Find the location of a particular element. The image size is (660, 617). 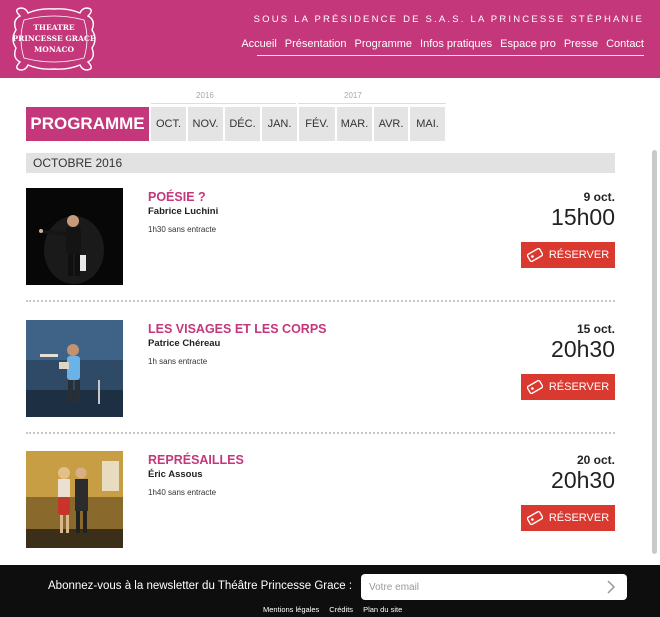

svg-text: THEATRE is located at coordinates (54, 27).